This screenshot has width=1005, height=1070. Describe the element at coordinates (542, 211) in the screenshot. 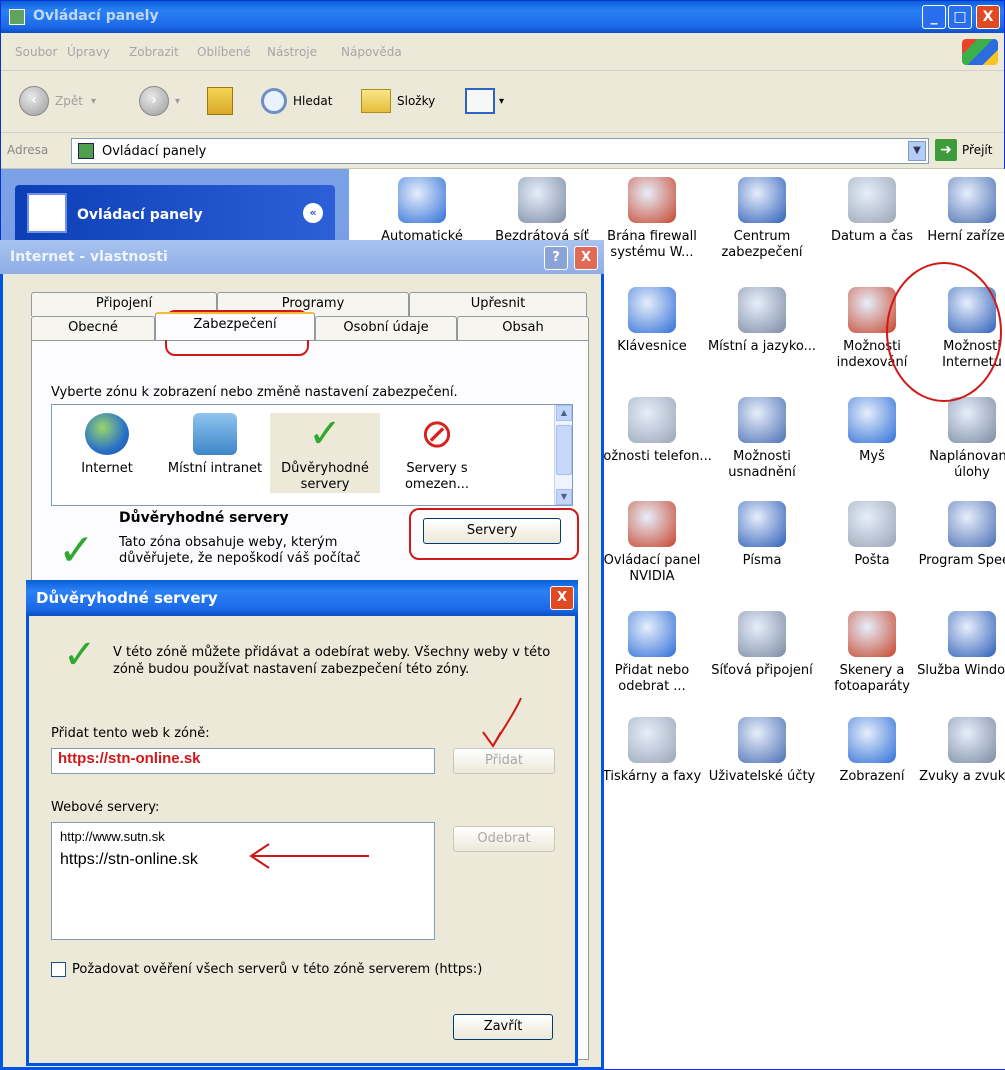

I see `control-panel-item: Bezdrátová síť` at that location.